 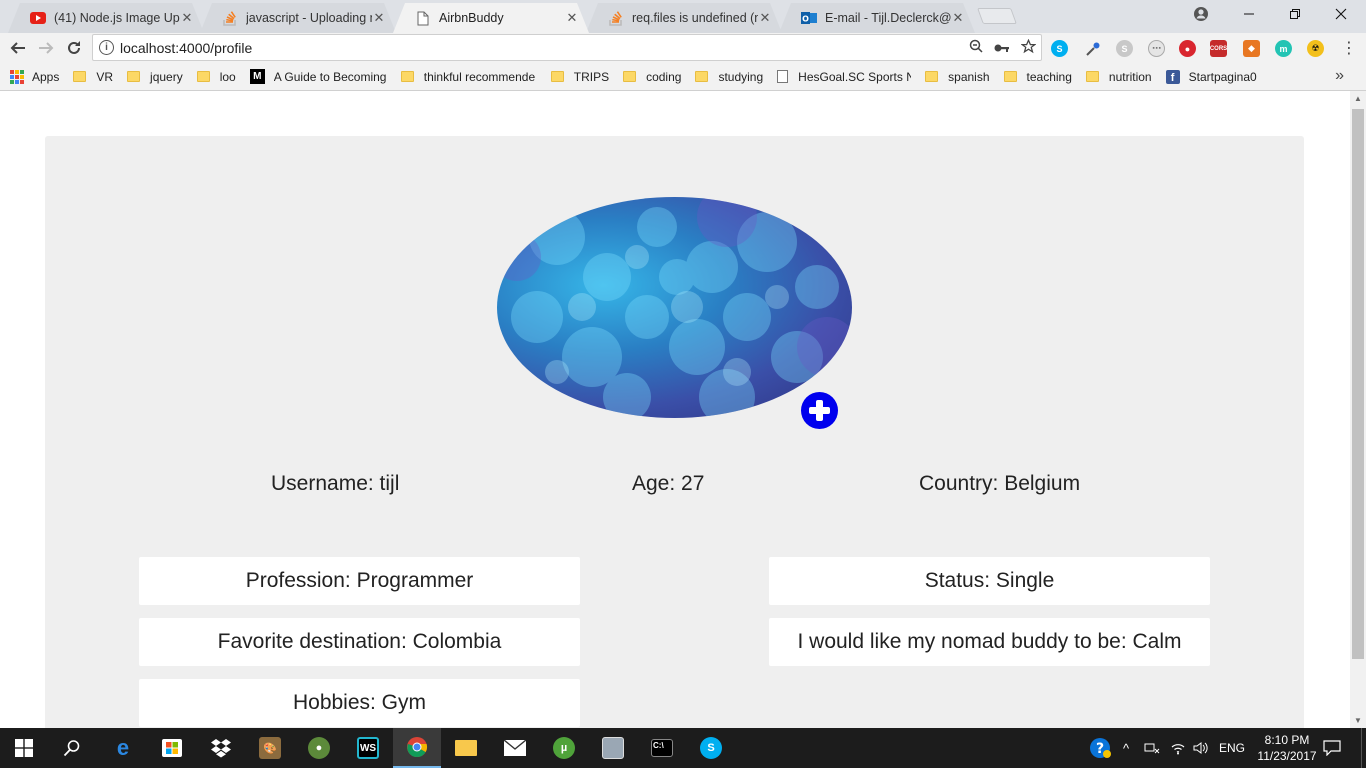 I want to click on scrollbar-thumb, so click(x=1358, y=384).